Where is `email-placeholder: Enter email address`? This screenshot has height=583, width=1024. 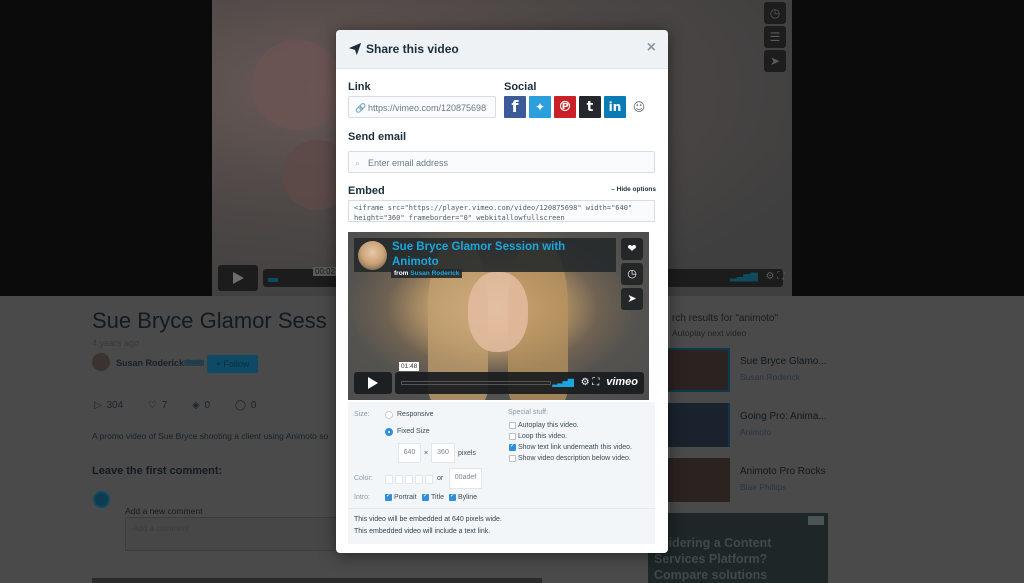
email-placeholder: Enter email address is located at coordinates (408, 163).